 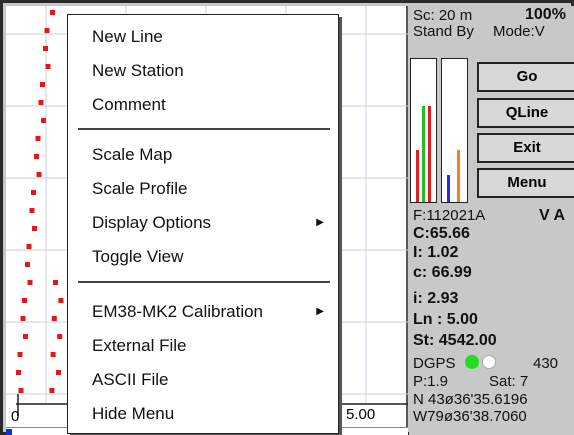 I want to click on standby-status: Stand By, so click(x=443, y=31).